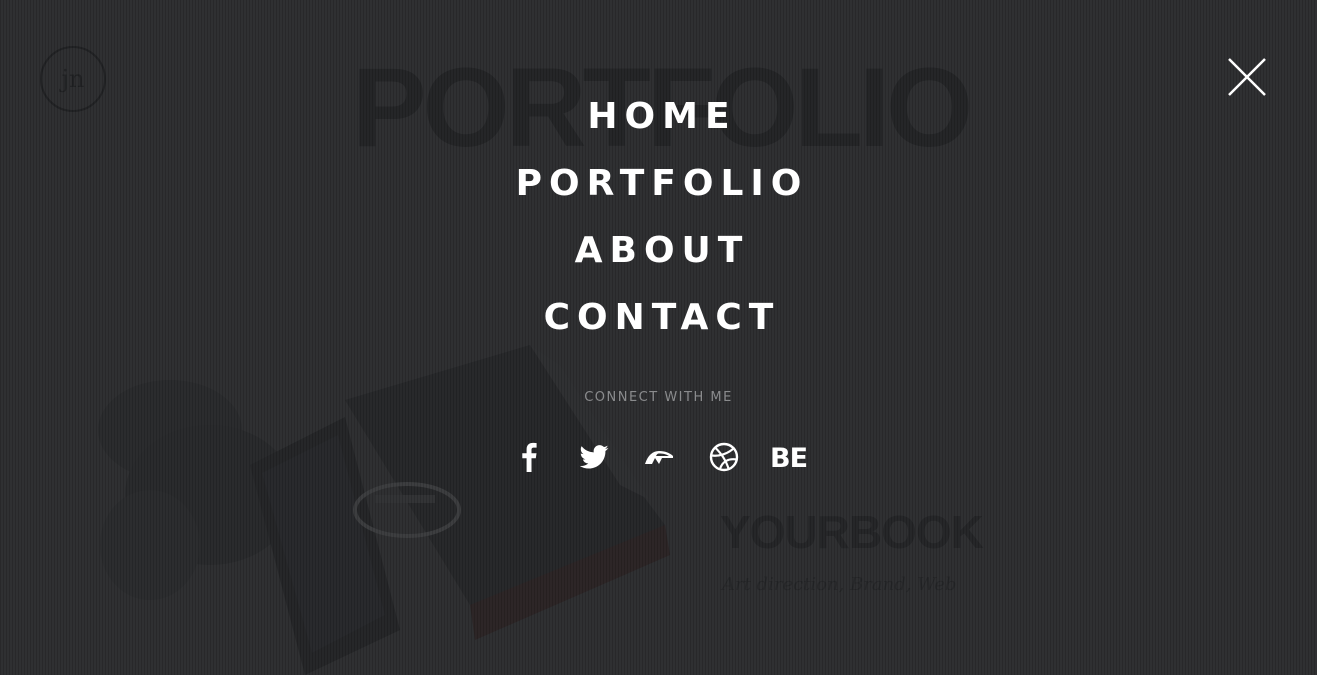 Image resolution: width=1317 pixels, height=675 pixels. I want to click on connect-label: CONNECT WITH ME, so click(658, 397).